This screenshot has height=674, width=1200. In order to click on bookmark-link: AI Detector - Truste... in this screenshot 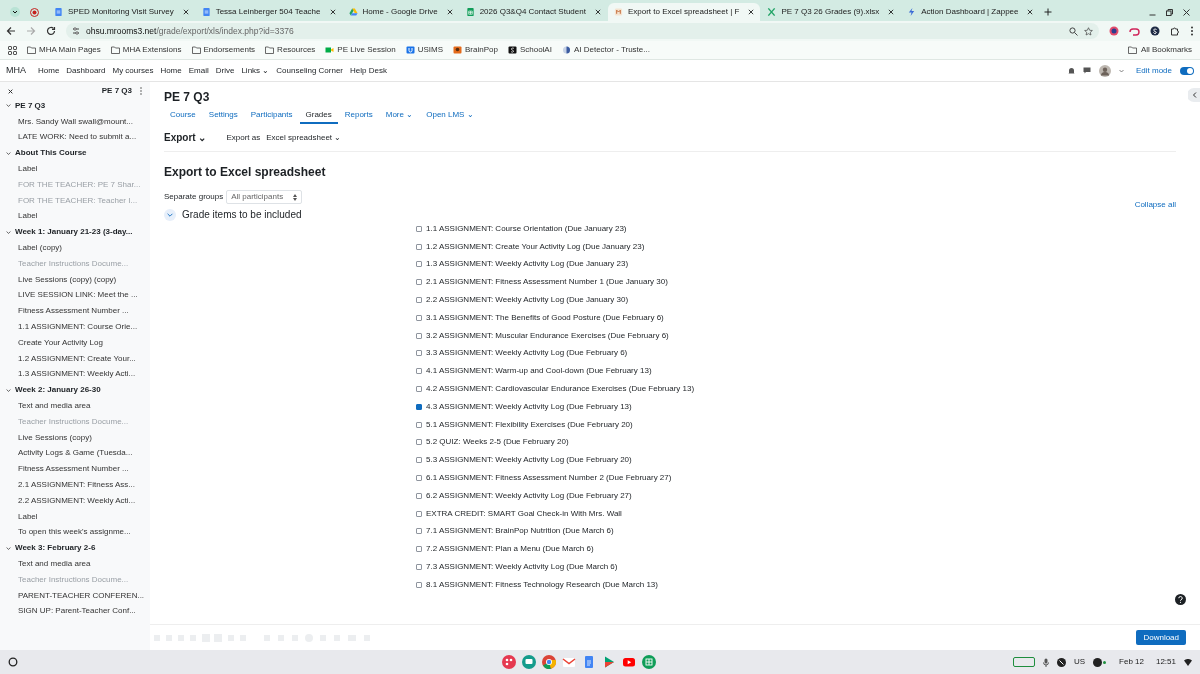, I will do `click(611, 50)`.